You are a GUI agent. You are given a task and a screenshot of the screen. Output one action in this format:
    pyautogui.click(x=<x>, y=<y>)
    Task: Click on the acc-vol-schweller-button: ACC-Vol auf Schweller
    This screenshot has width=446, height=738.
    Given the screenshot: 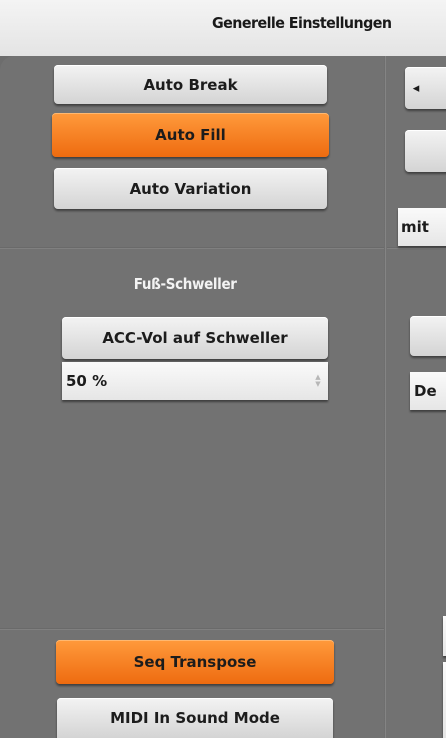 What is the action you would take?
    pyautogui.click(x=195, y=338)
    